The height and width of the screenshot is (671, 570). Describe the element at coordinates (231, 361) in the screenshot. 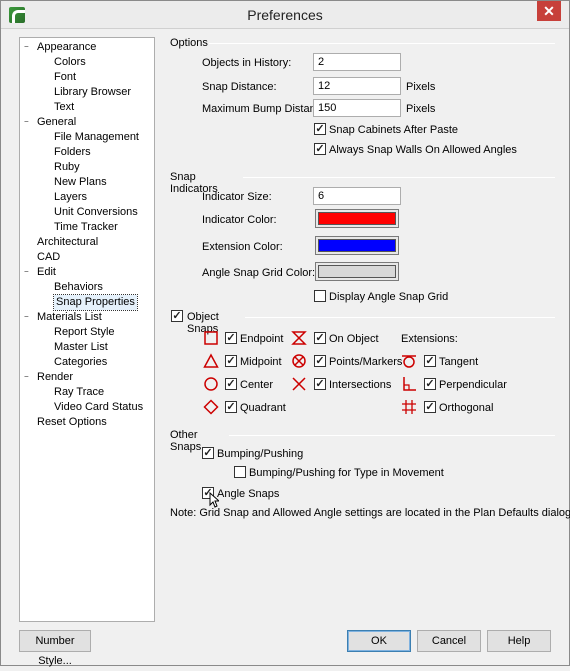

I see `snap-midpoint-checkbox: ✓` at that location.